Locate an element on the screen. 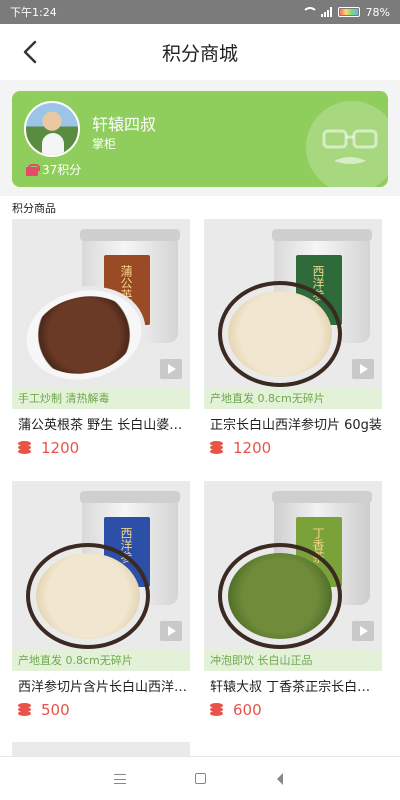 The height and width of the screenshot is (800, 400). product-name: 西洋参切片含片长白山西洋参片 is located at coordinates (104, 687).